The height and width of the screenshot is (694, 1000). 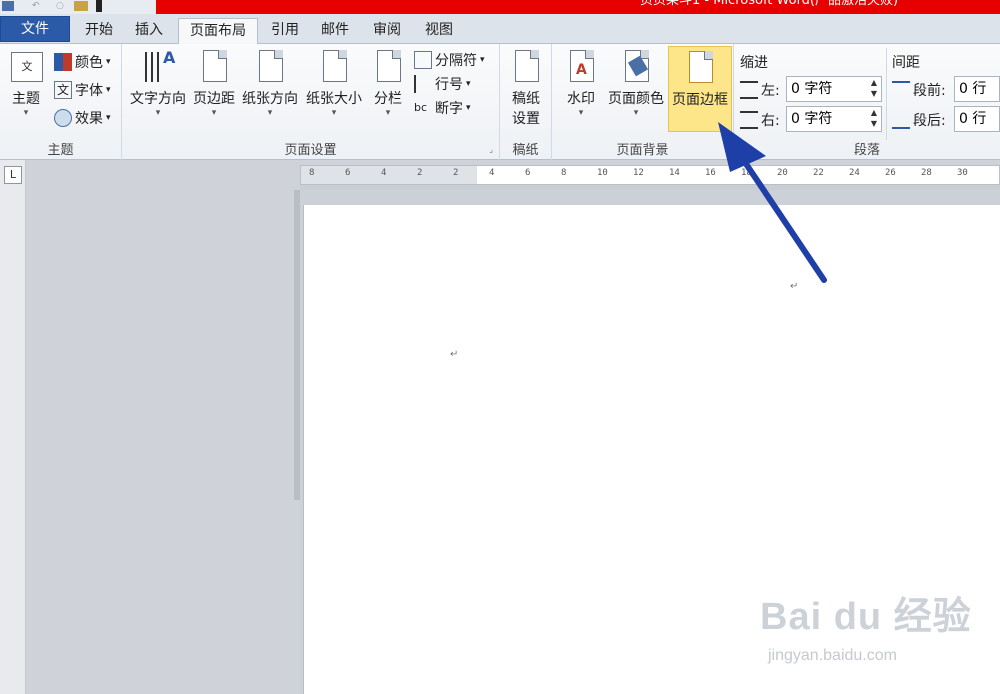 What do you see at coordinates (880, 635) in the screenshot?
I see `baidu-watermark: Bai du 经验 jingyan.baidu.com` at bounding box center [880, 635].